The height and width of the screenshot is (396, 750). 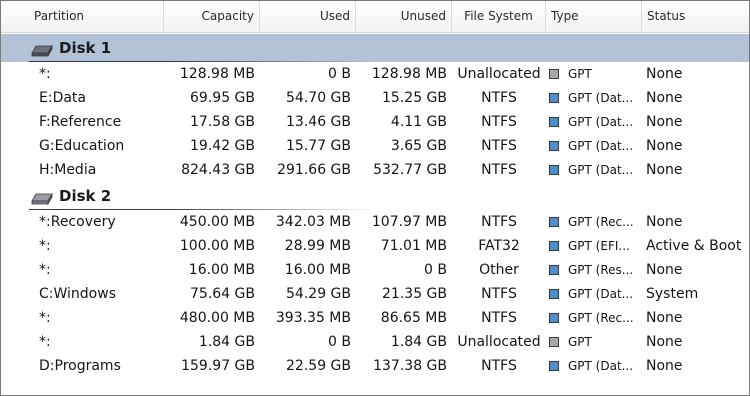 I want to click on capacity-cell: 69.95 GB, so click(x=222, y=98).